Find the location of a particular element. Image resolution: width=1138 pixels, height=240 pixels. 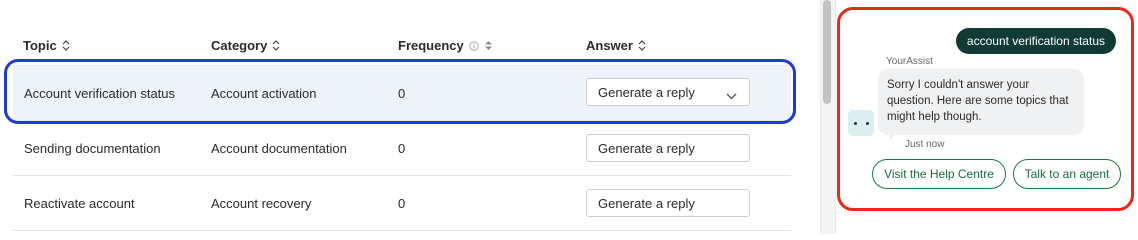

bot-avatar-icon is located at coordinates (861, 123).